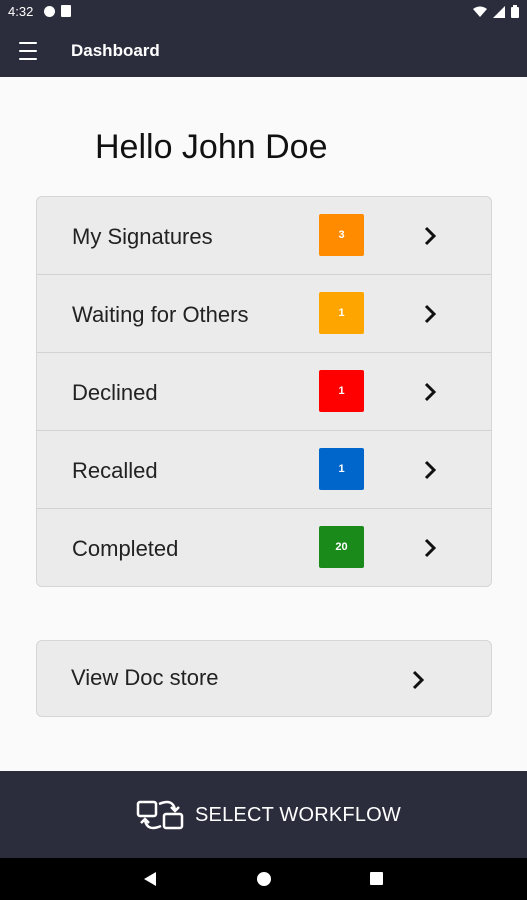 This screenshot has height=900, width=527. What do you see at coordinates (480, 11) in the screenshot?
I see `wifi-icon` at bounding box center [480, 11].